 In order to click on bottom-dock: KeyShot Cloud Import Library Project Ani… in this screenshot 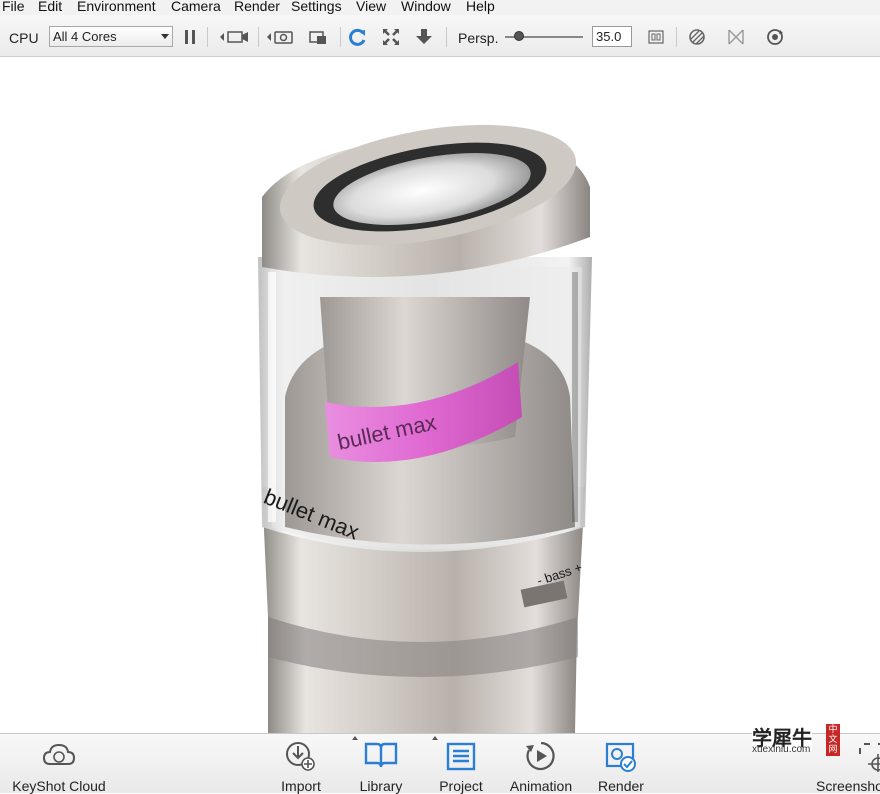, I will do `click(440, 763)`.